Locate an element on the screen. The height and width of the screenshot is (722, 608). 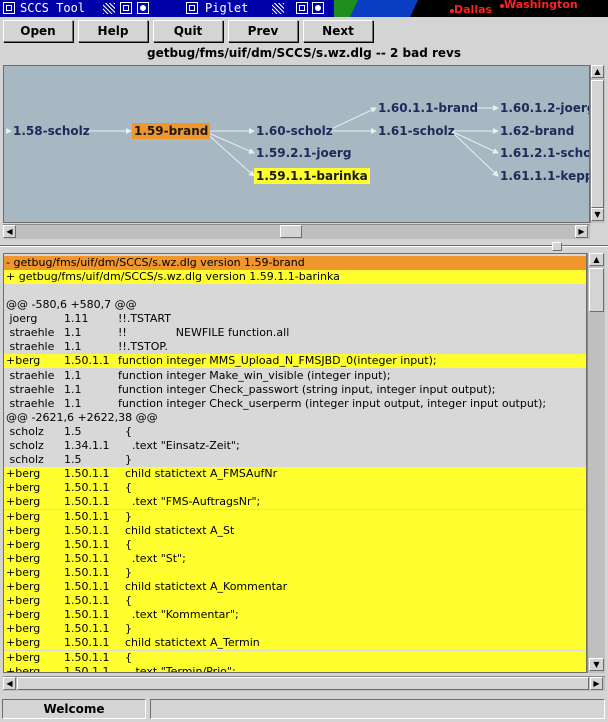
next-button: Next is located at coordinates (338, 31).